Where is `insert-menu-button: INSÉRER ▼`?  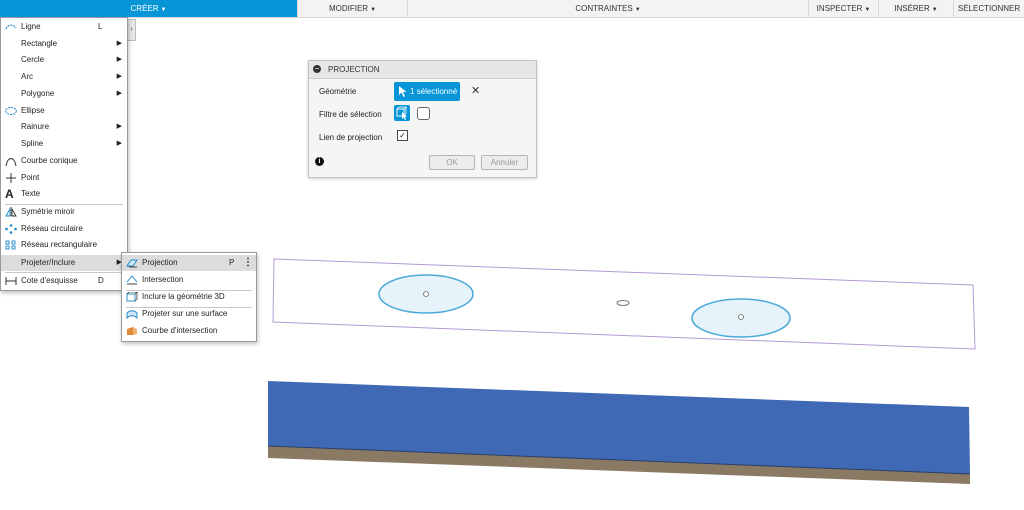 insert-menu-button: INSÉRER ▼ is located at coordinates (916, 8).